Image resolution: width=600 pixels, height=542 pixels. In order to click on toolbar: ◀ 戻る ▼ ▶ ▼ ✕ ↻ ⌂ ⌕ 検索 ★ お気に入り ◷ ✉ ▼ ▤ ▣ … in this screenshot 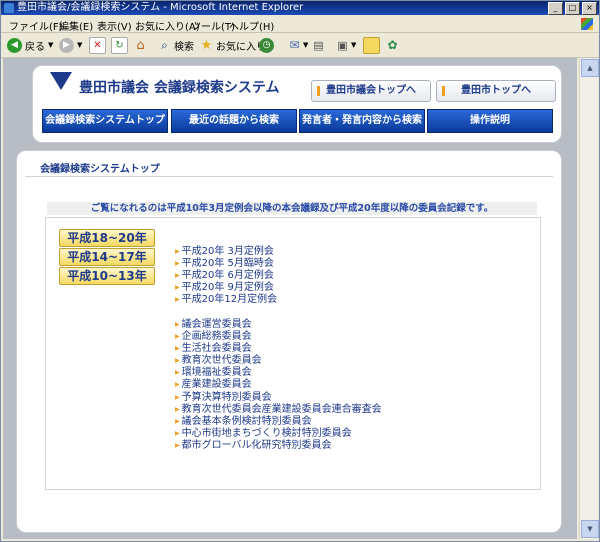, I will do `click(300, 45)`.